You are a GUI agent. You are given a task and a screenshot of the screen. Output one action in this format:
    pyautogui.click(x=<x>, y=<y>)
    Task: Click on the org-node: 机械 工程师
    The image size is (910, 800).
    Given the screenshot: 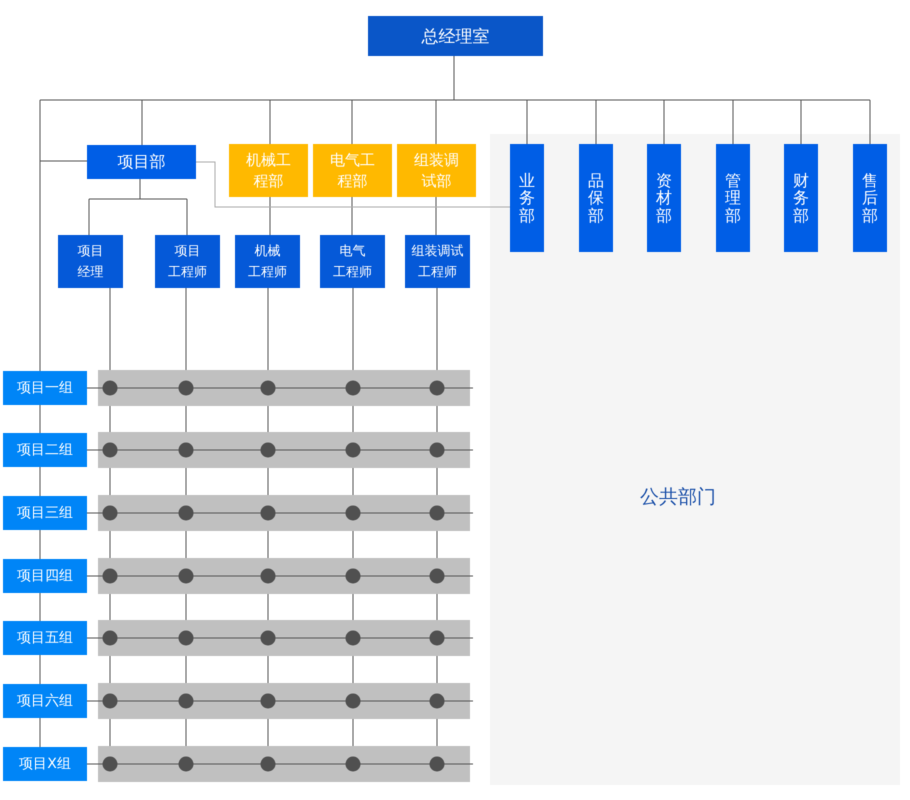 What is the action you would take?
    pyautogui.click(x=267, y=261)
    